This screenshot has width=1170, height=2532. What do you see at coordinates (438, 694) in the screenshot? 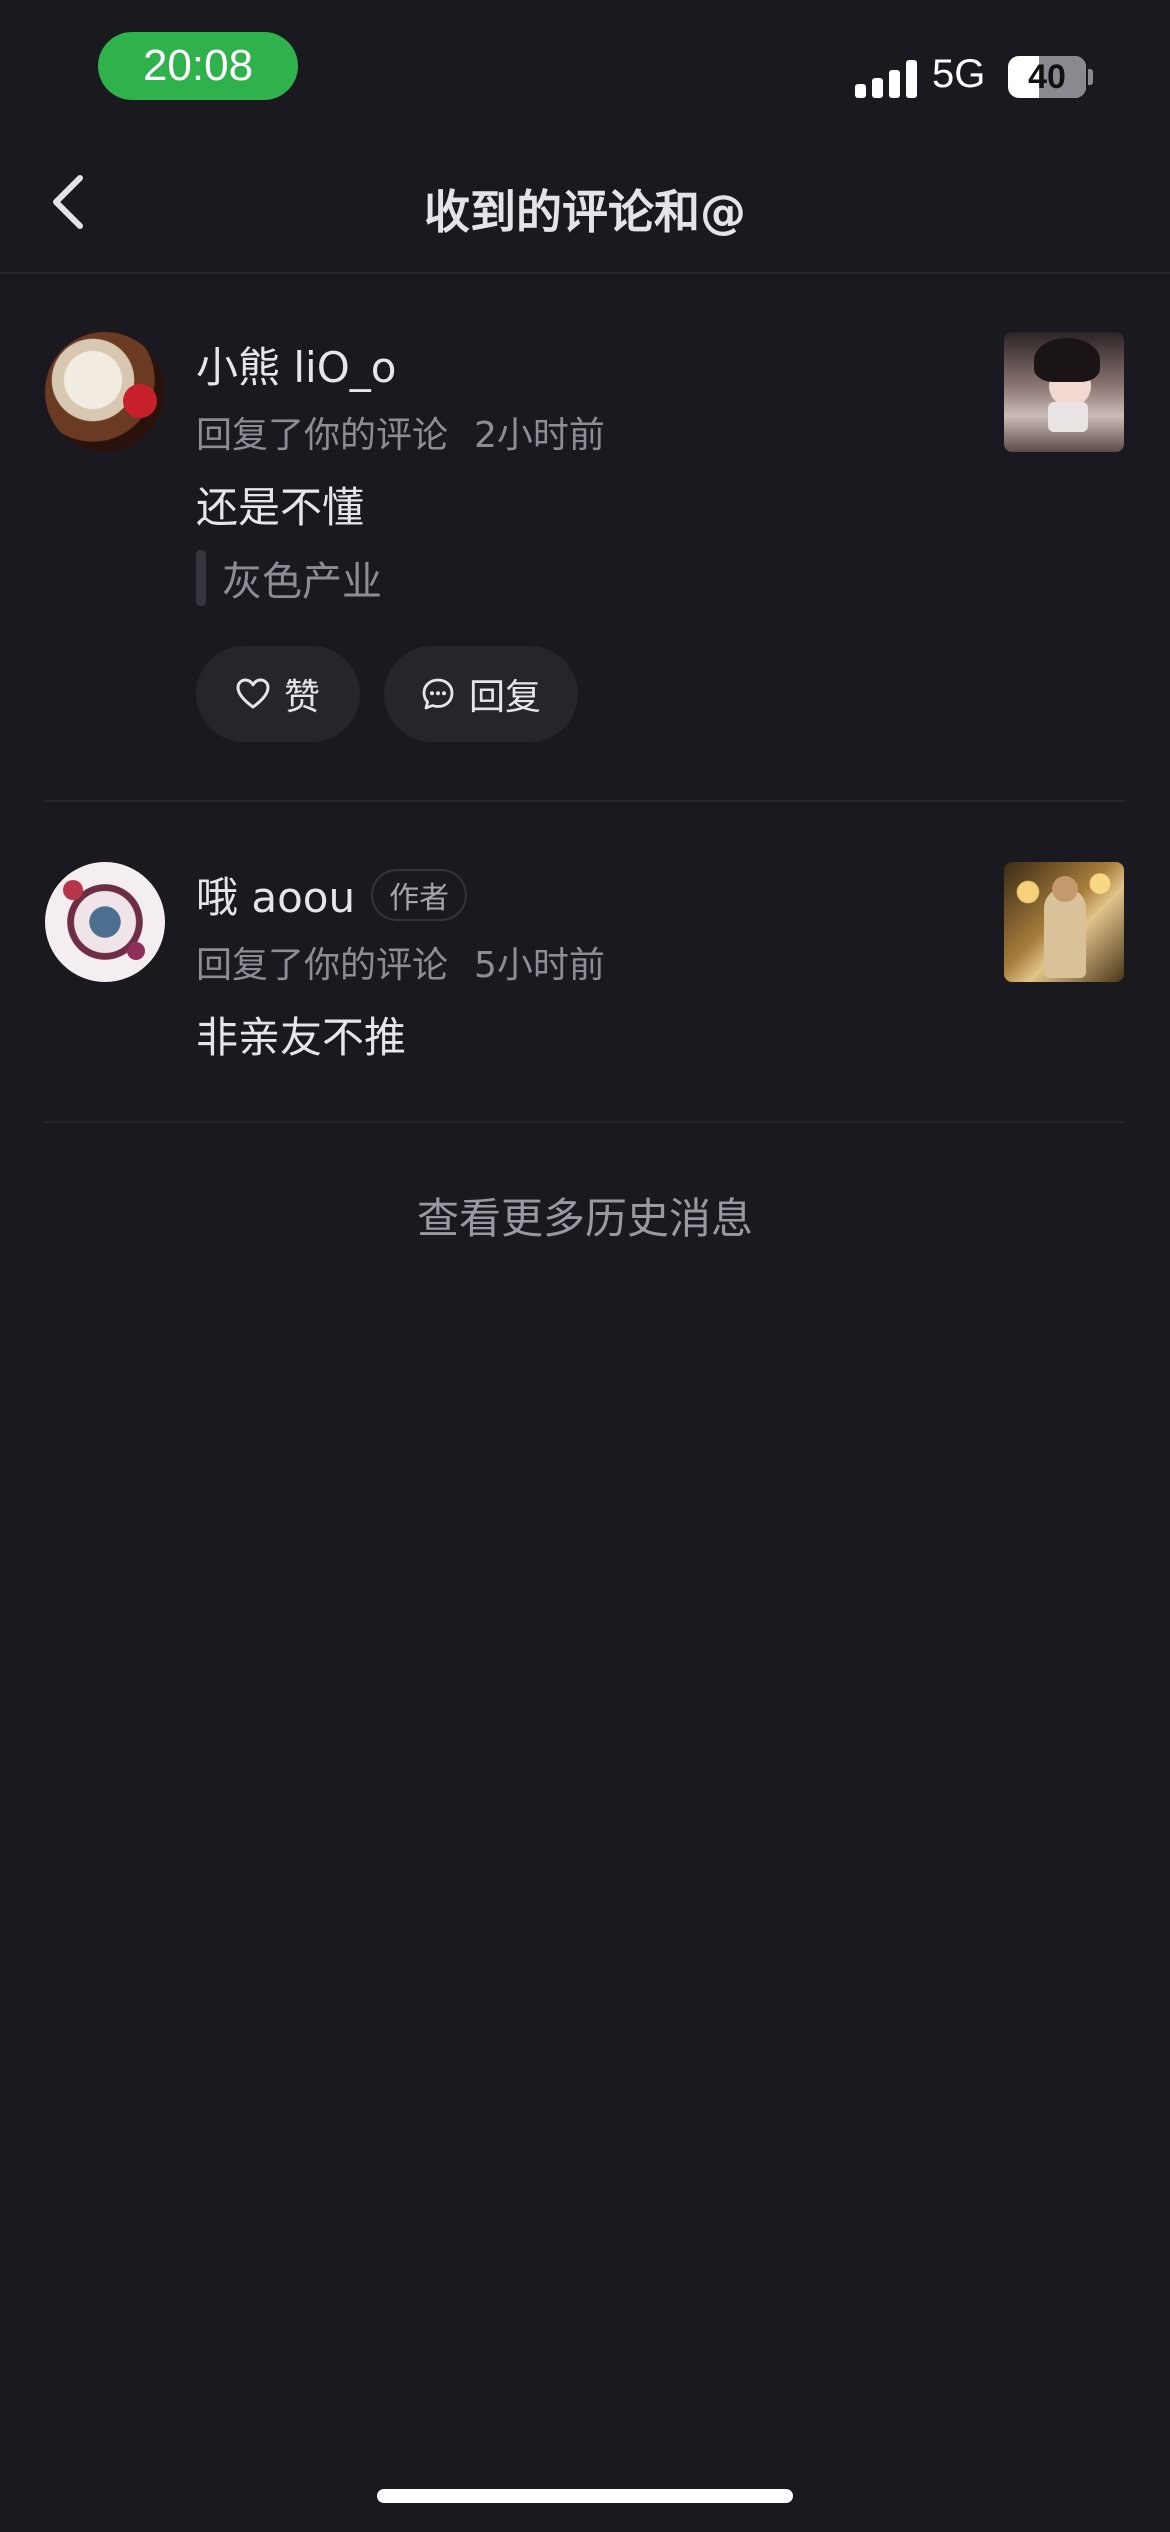
I see `comment-bubble-icon` at bounding box center [438, 694].